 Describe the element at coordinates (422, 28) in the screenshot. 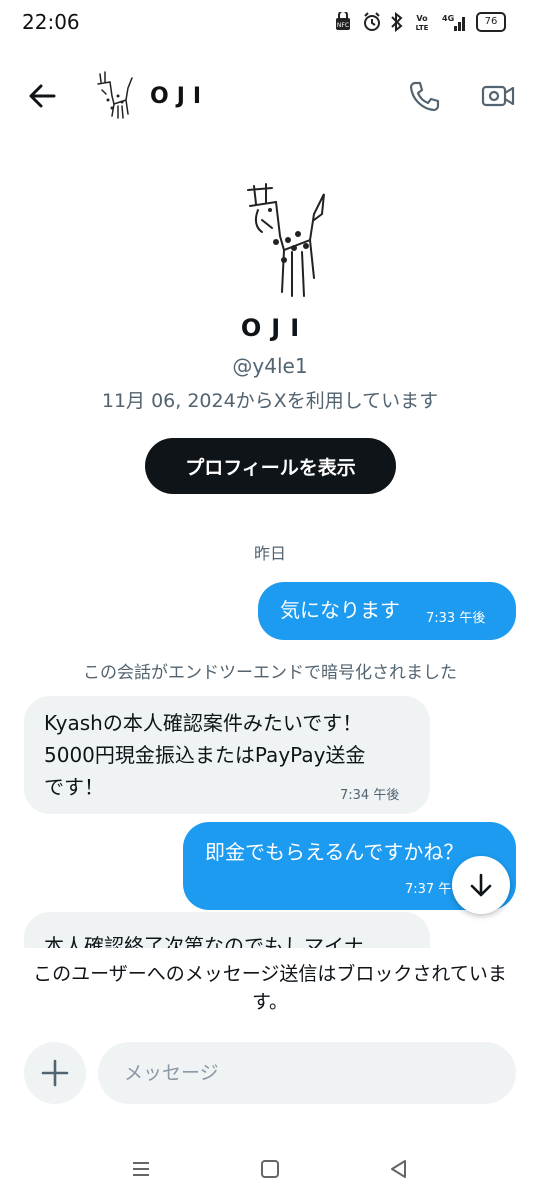

I see `svg-text: LTE` at that location.